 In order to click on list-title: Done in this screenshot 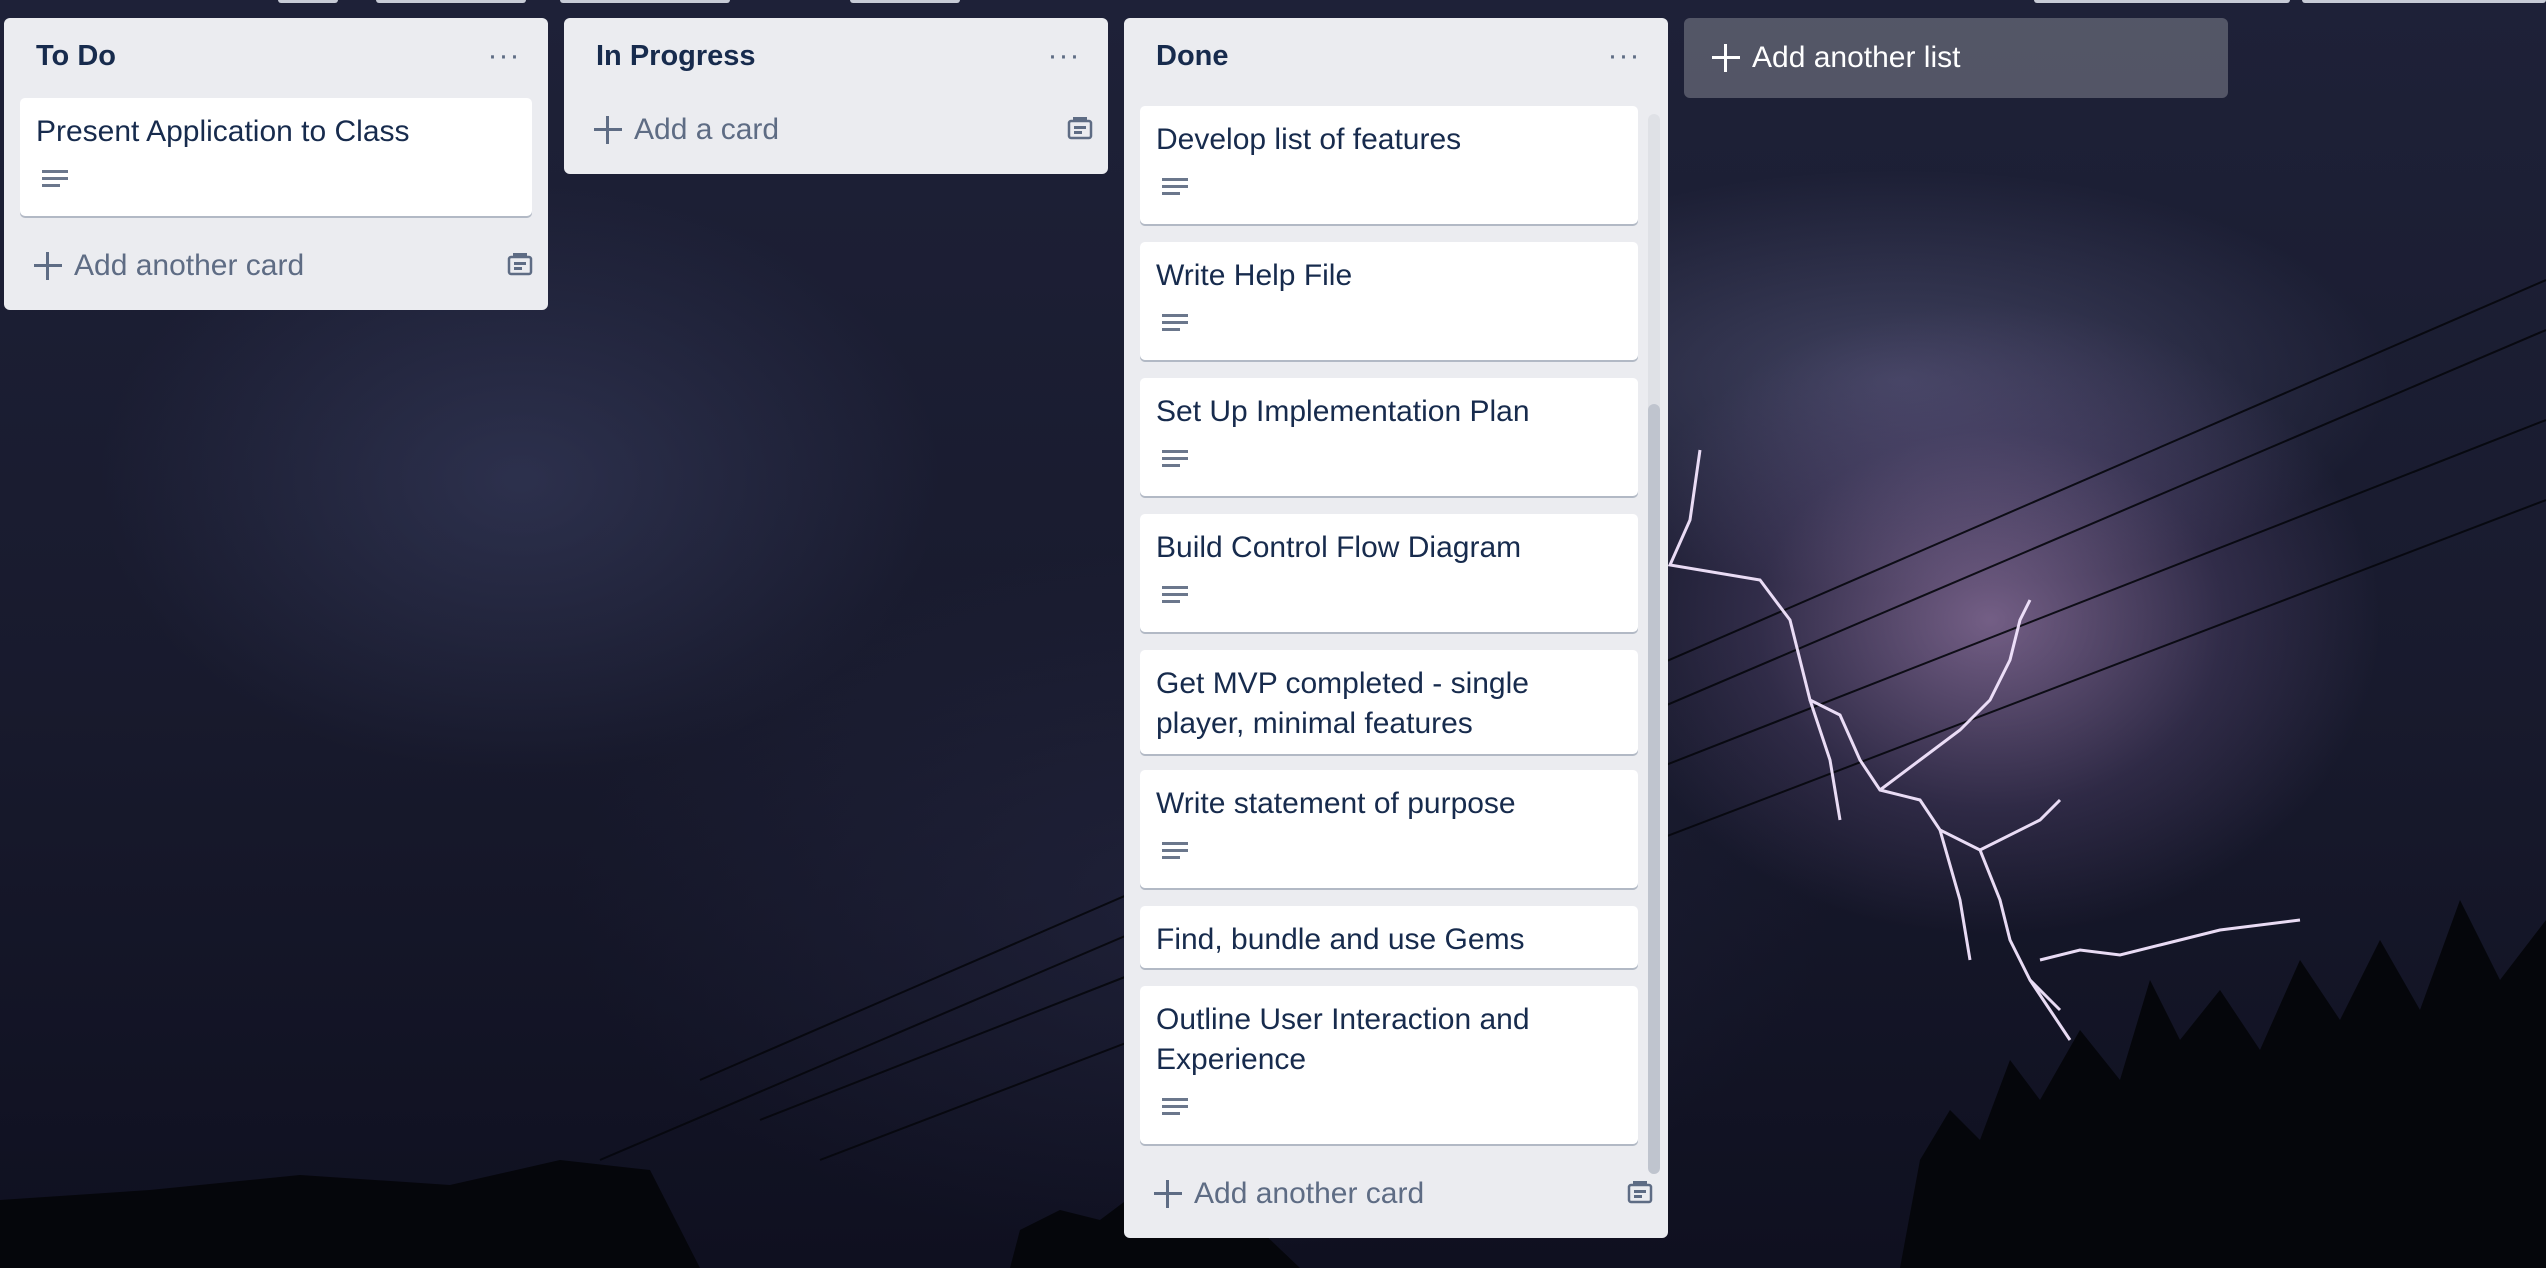, I will do `click(1192, 56)`.